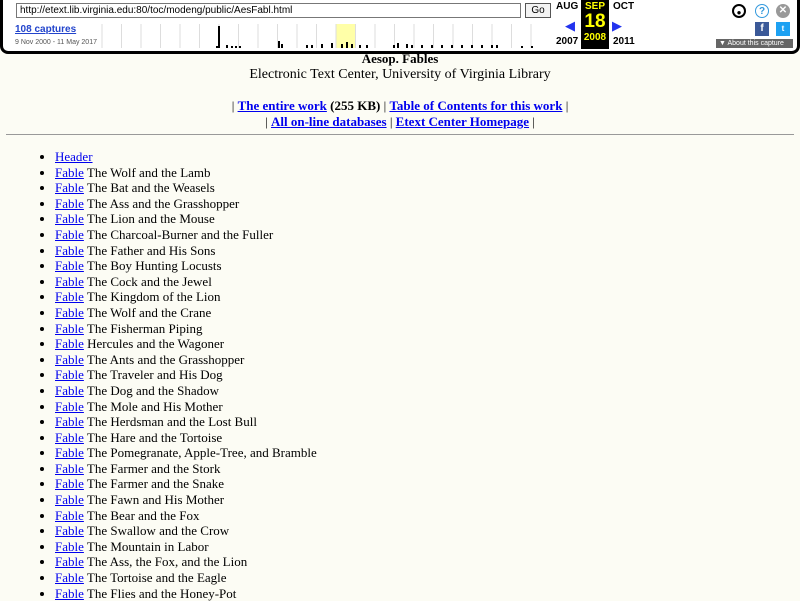 The width and height of the screenshot is (800, 601). What do you see at coordinates (538, 10) in the screenshot?
I see `go-button: Go` at bounding box center [538, 10].